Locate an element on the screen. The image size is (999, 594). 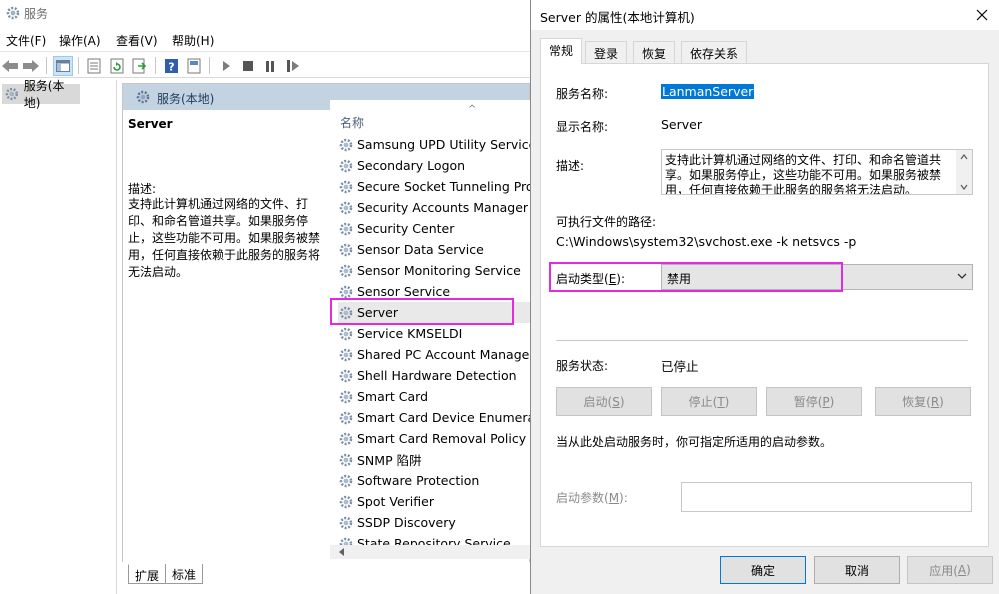
column-header-name: 名称 is located at coordinates (352, 122).